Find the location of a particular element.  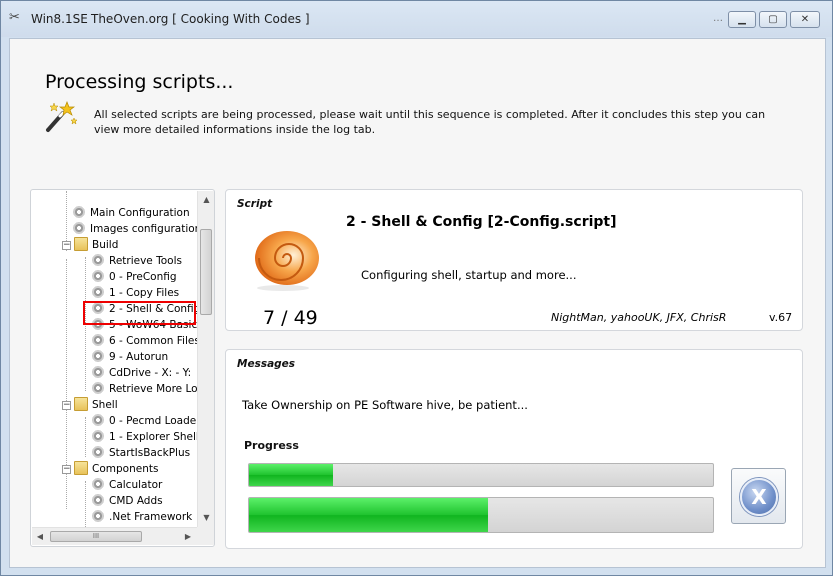

tree-item-preconfig: 0 - PreConfig is located at coordinates (134, 277).